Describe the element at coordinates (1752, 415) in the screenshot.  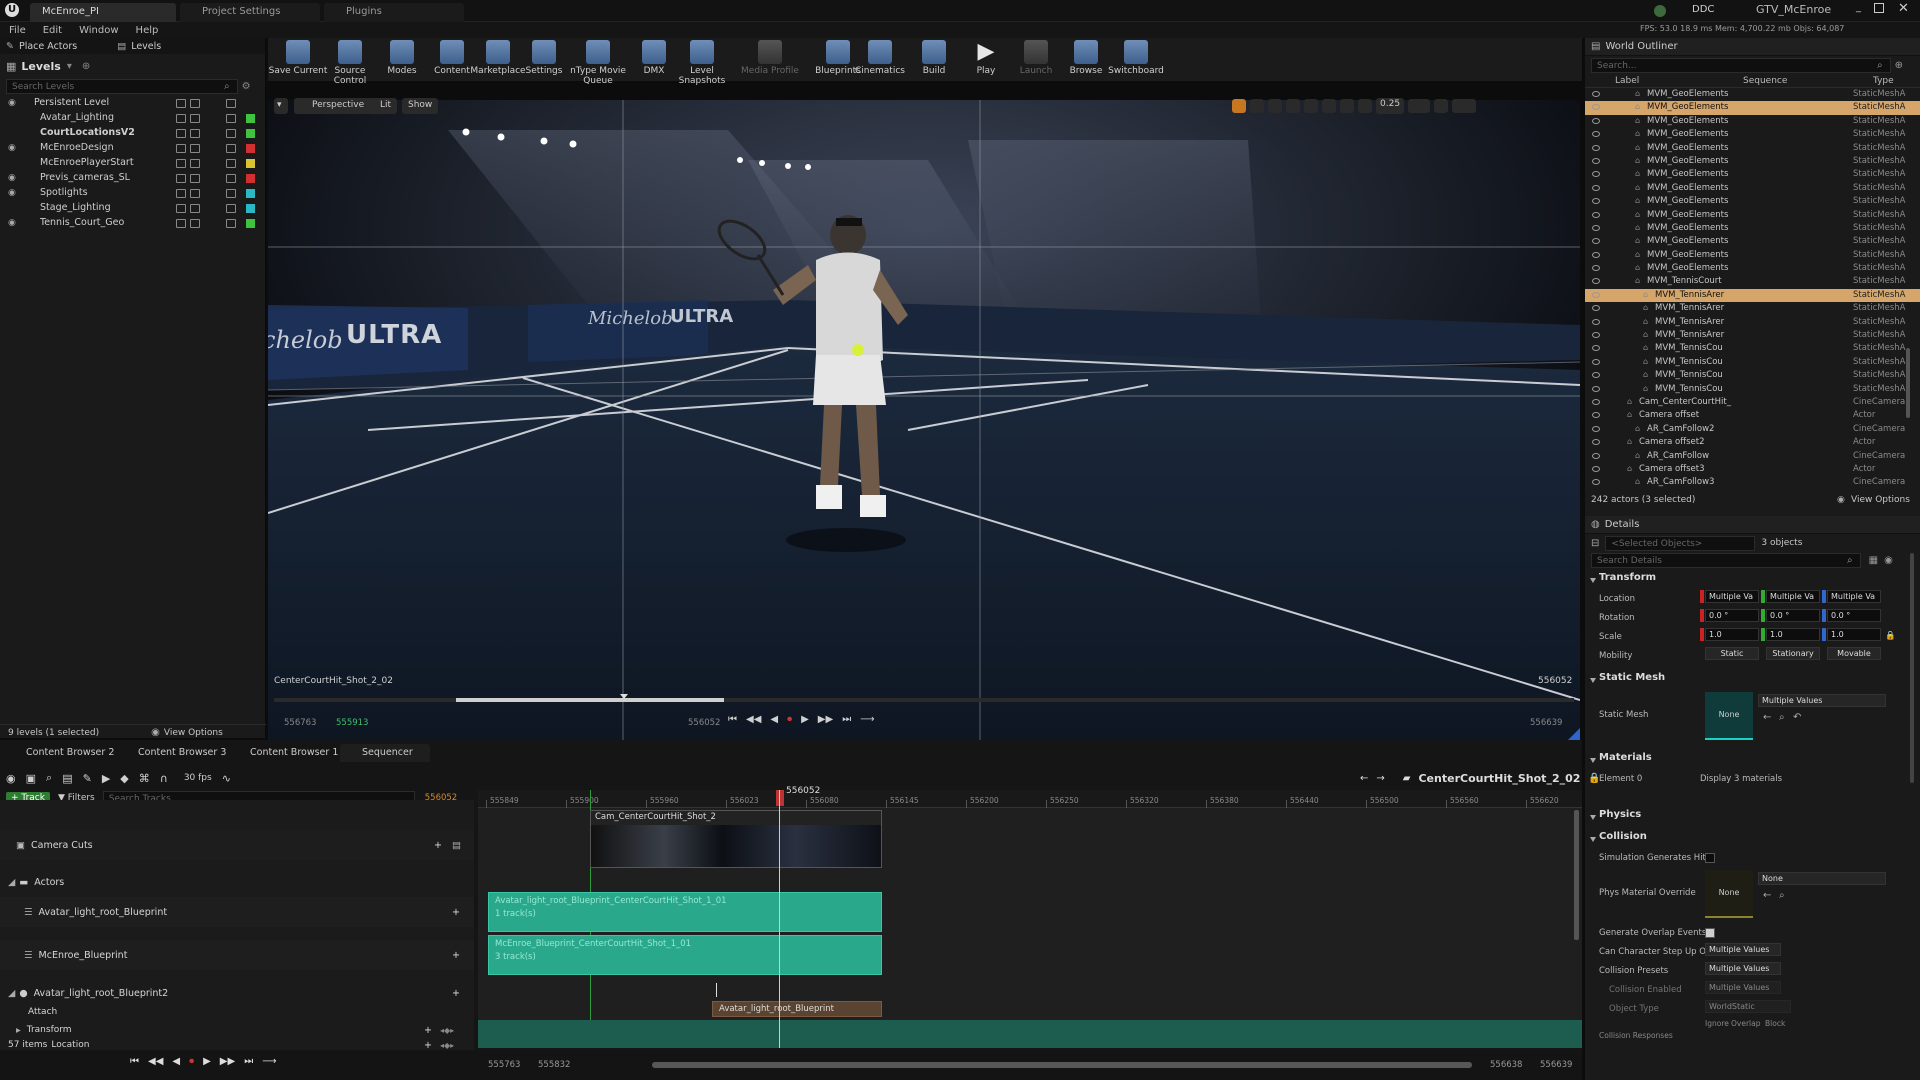
I see `outliner-row: ⌂ Camera offset Actor` at that location.